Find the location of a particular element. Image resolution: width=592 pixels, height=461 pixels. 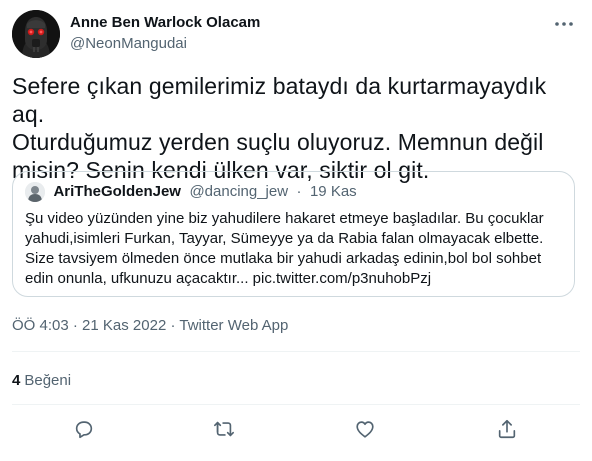

tweet-date: 21 Kas 2022 is located at coordinates (124, 325).